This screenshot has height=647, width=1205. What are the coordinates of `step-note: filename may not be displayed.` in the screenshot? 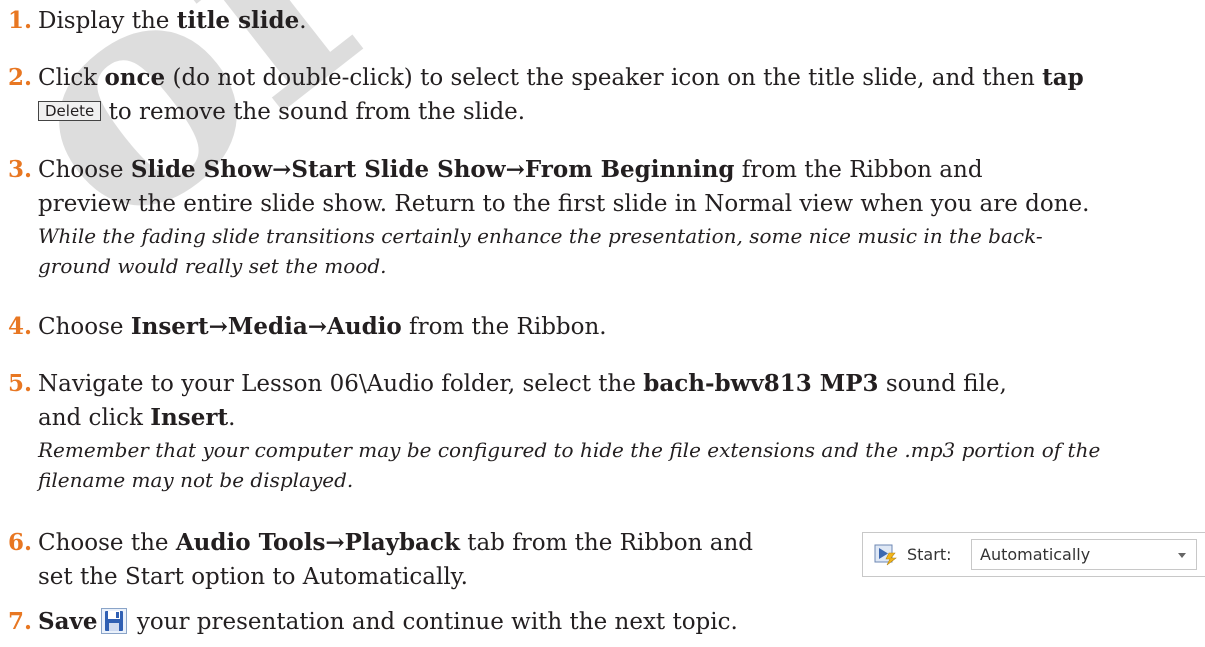 It's located at (196, 480).